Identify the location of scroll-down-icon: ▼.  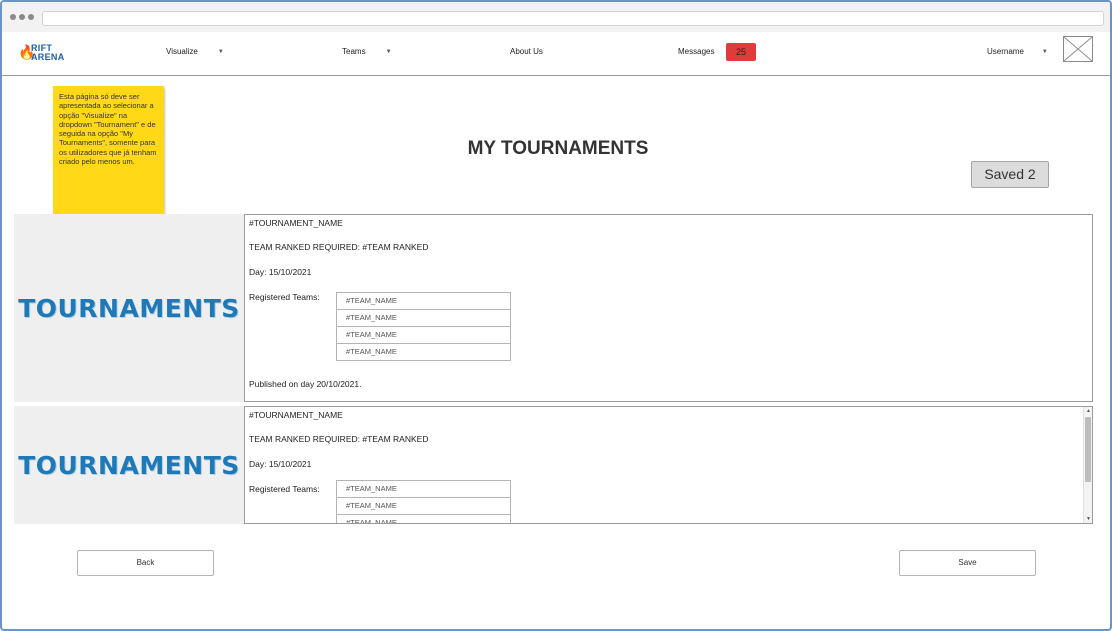
(1088, 519).